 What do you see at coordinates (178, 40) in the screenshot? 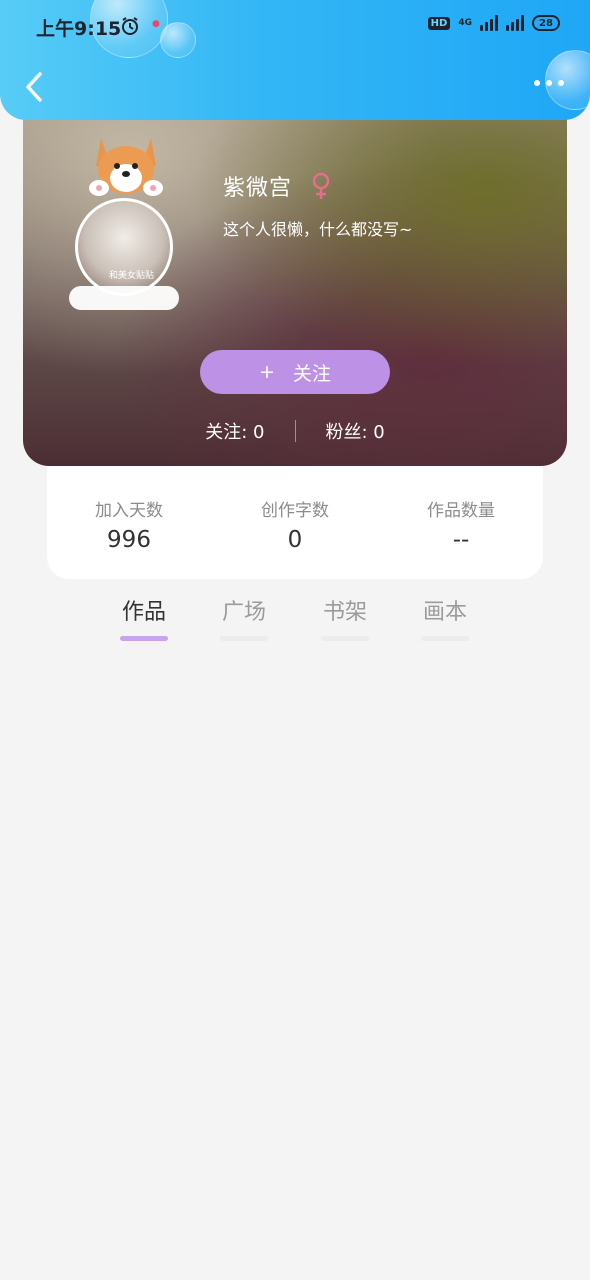
I see `decor-bubble` at bounding box center [178, 40].